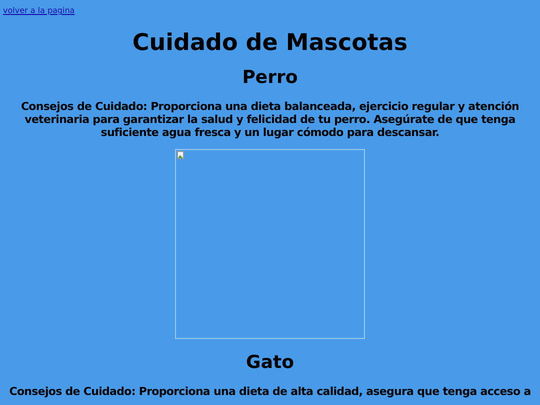  I want to click on section-heading: Gato, so click(270, 363).